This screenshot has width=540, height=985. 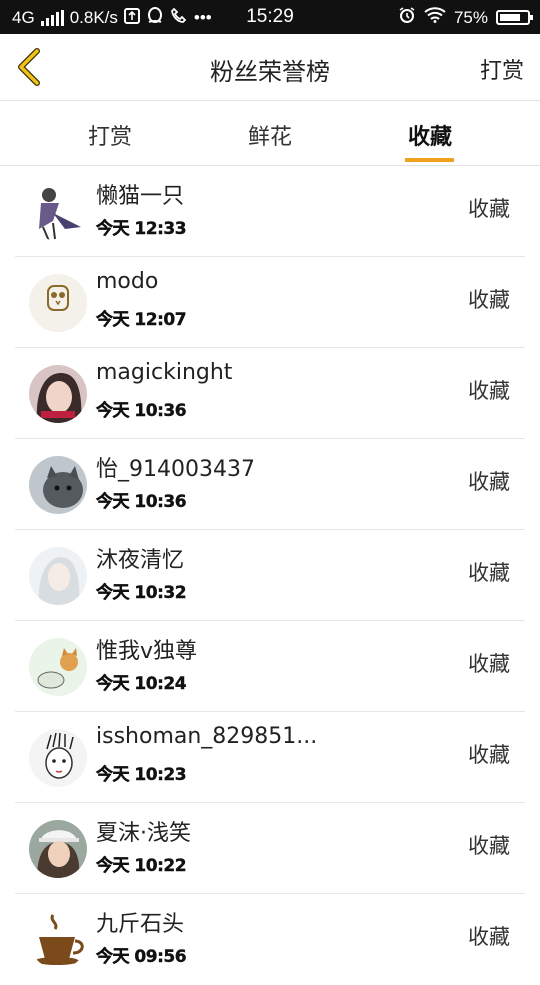 What do you see at coordinates (270, 17) in the screenshot?
I see `status-bar: 4G 0.8K/s ••• 15:29 75%` at bounding box center [270, 17].